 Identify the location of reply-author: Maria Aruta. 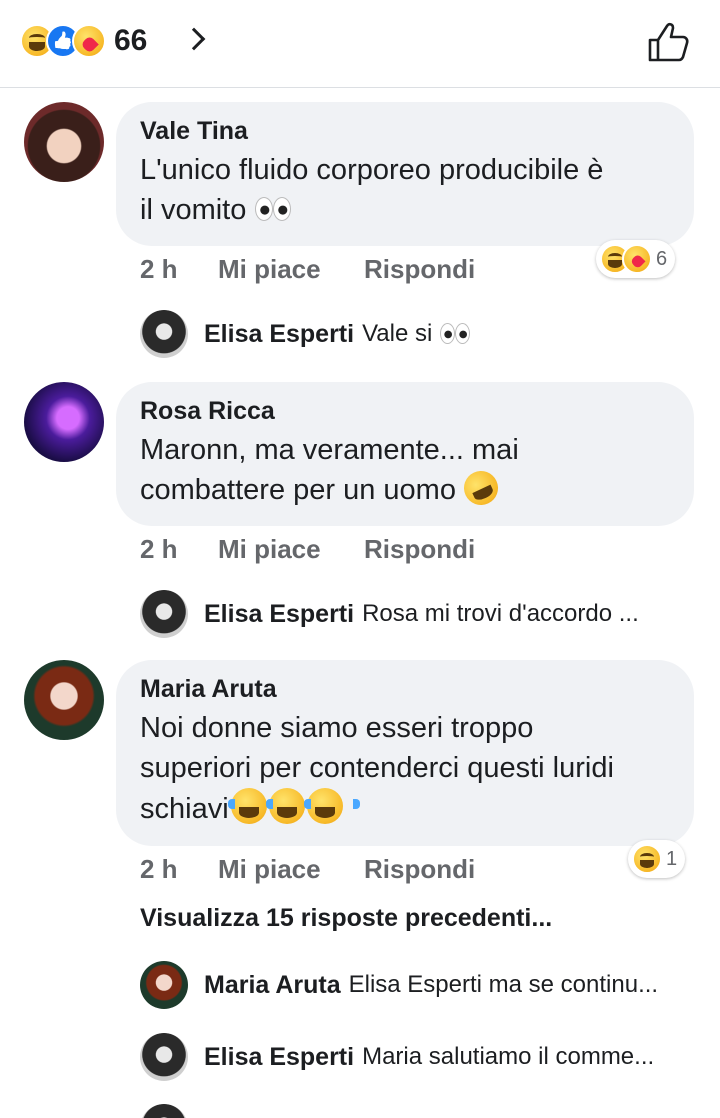
(272, 985).